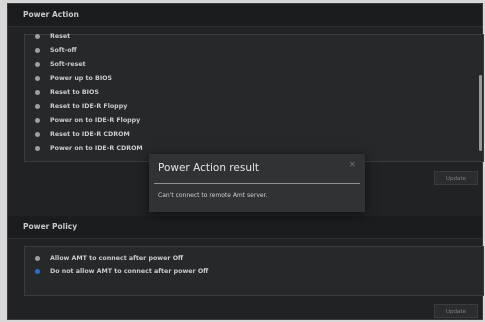 The width and height of the screenshot is (485, 322). I want to click on radio-allow-amt: Allow AMT to connect after power Off, so click(109, 258).